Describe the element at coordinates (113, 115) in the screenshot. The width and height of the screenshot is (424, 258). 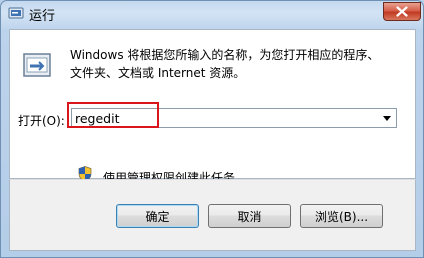
I see `highlight-box` at that location.